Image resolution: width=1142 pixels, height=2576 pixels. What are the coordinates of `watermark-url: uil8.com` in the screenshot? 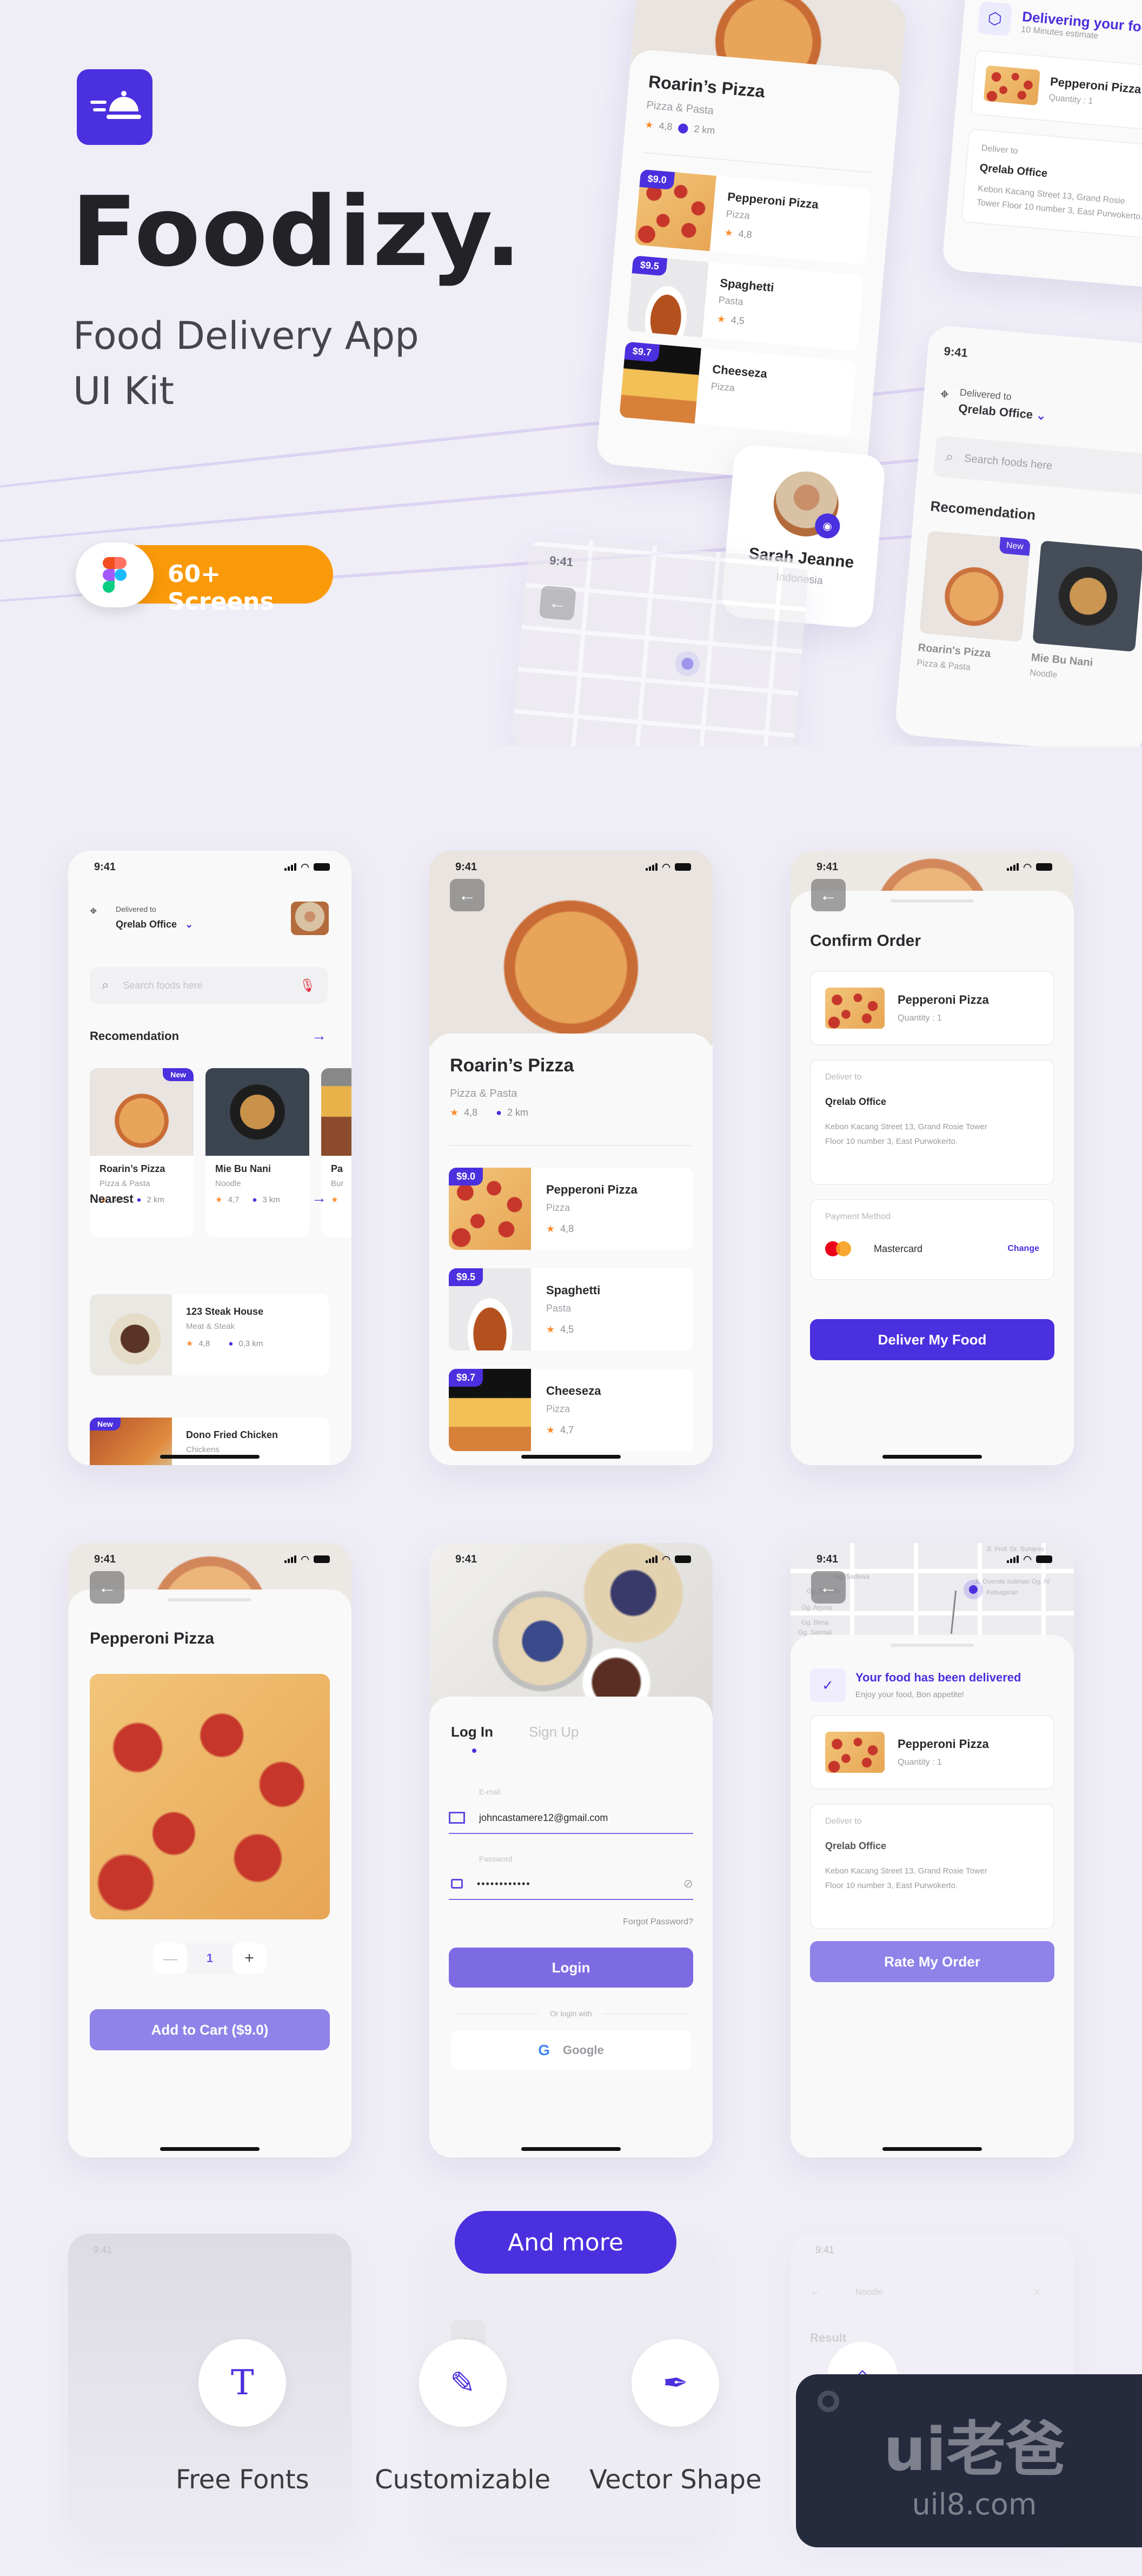 It's located at (975, 2504).